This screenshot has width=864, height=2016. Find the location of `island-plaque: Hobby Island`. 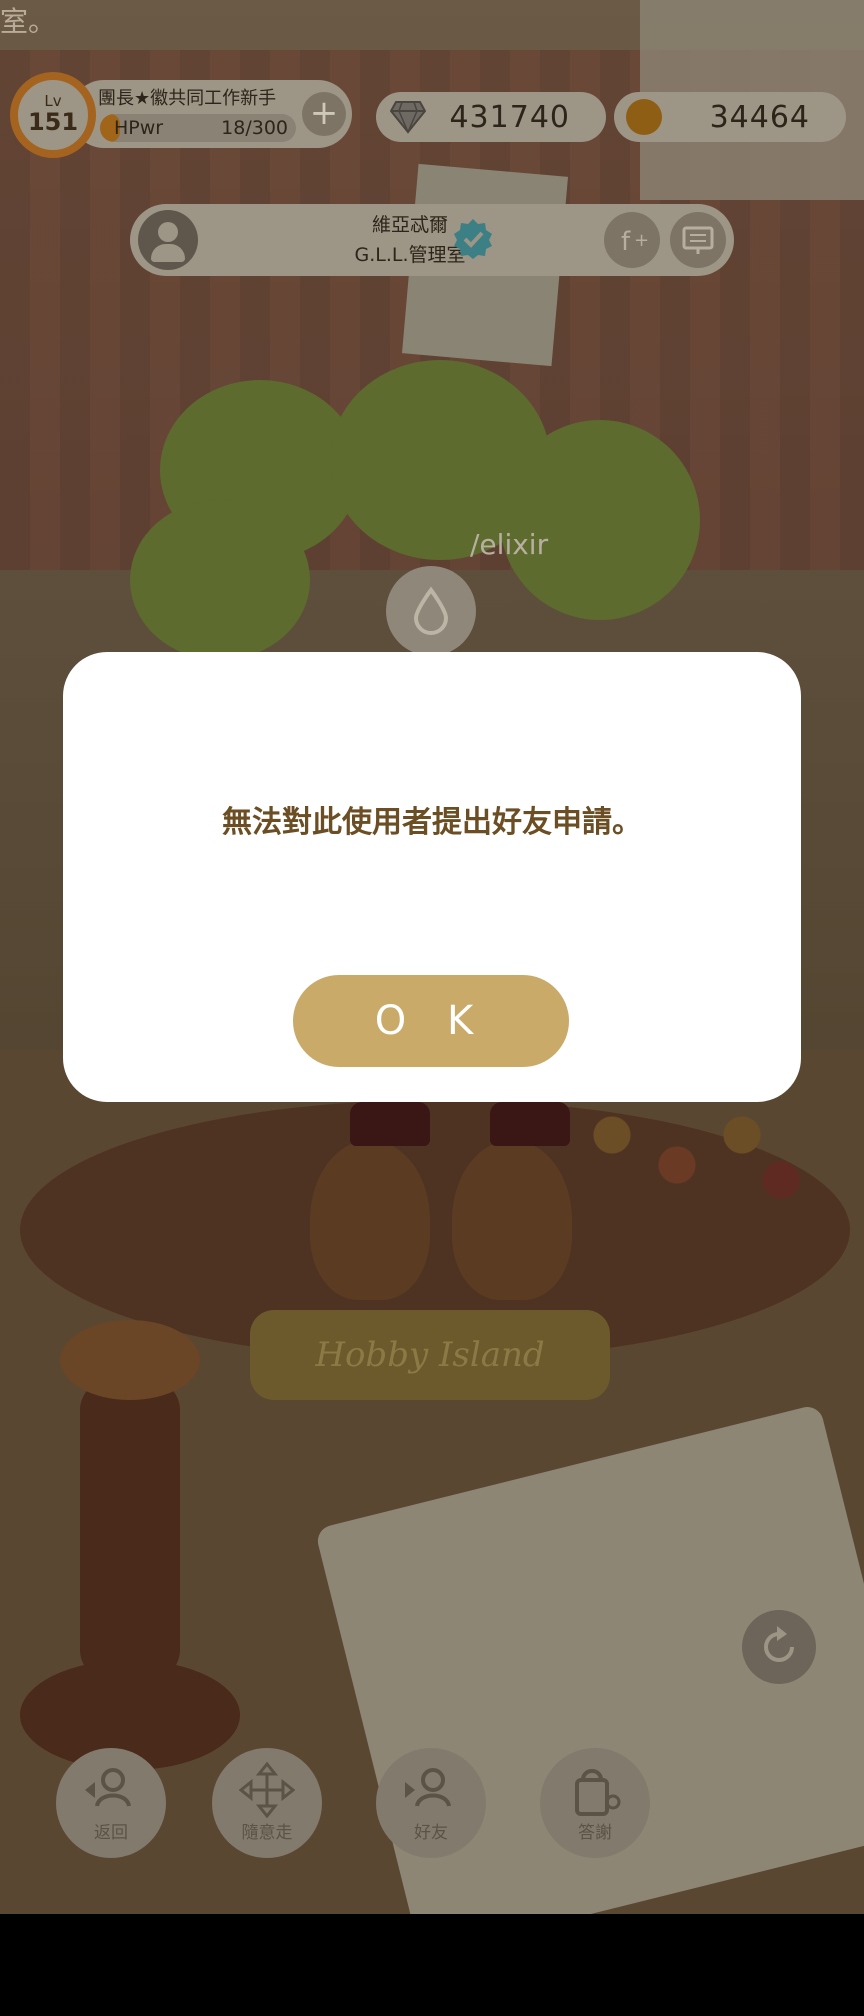

island-plaque: Hobby Island is located at coordinates (430, 1355).